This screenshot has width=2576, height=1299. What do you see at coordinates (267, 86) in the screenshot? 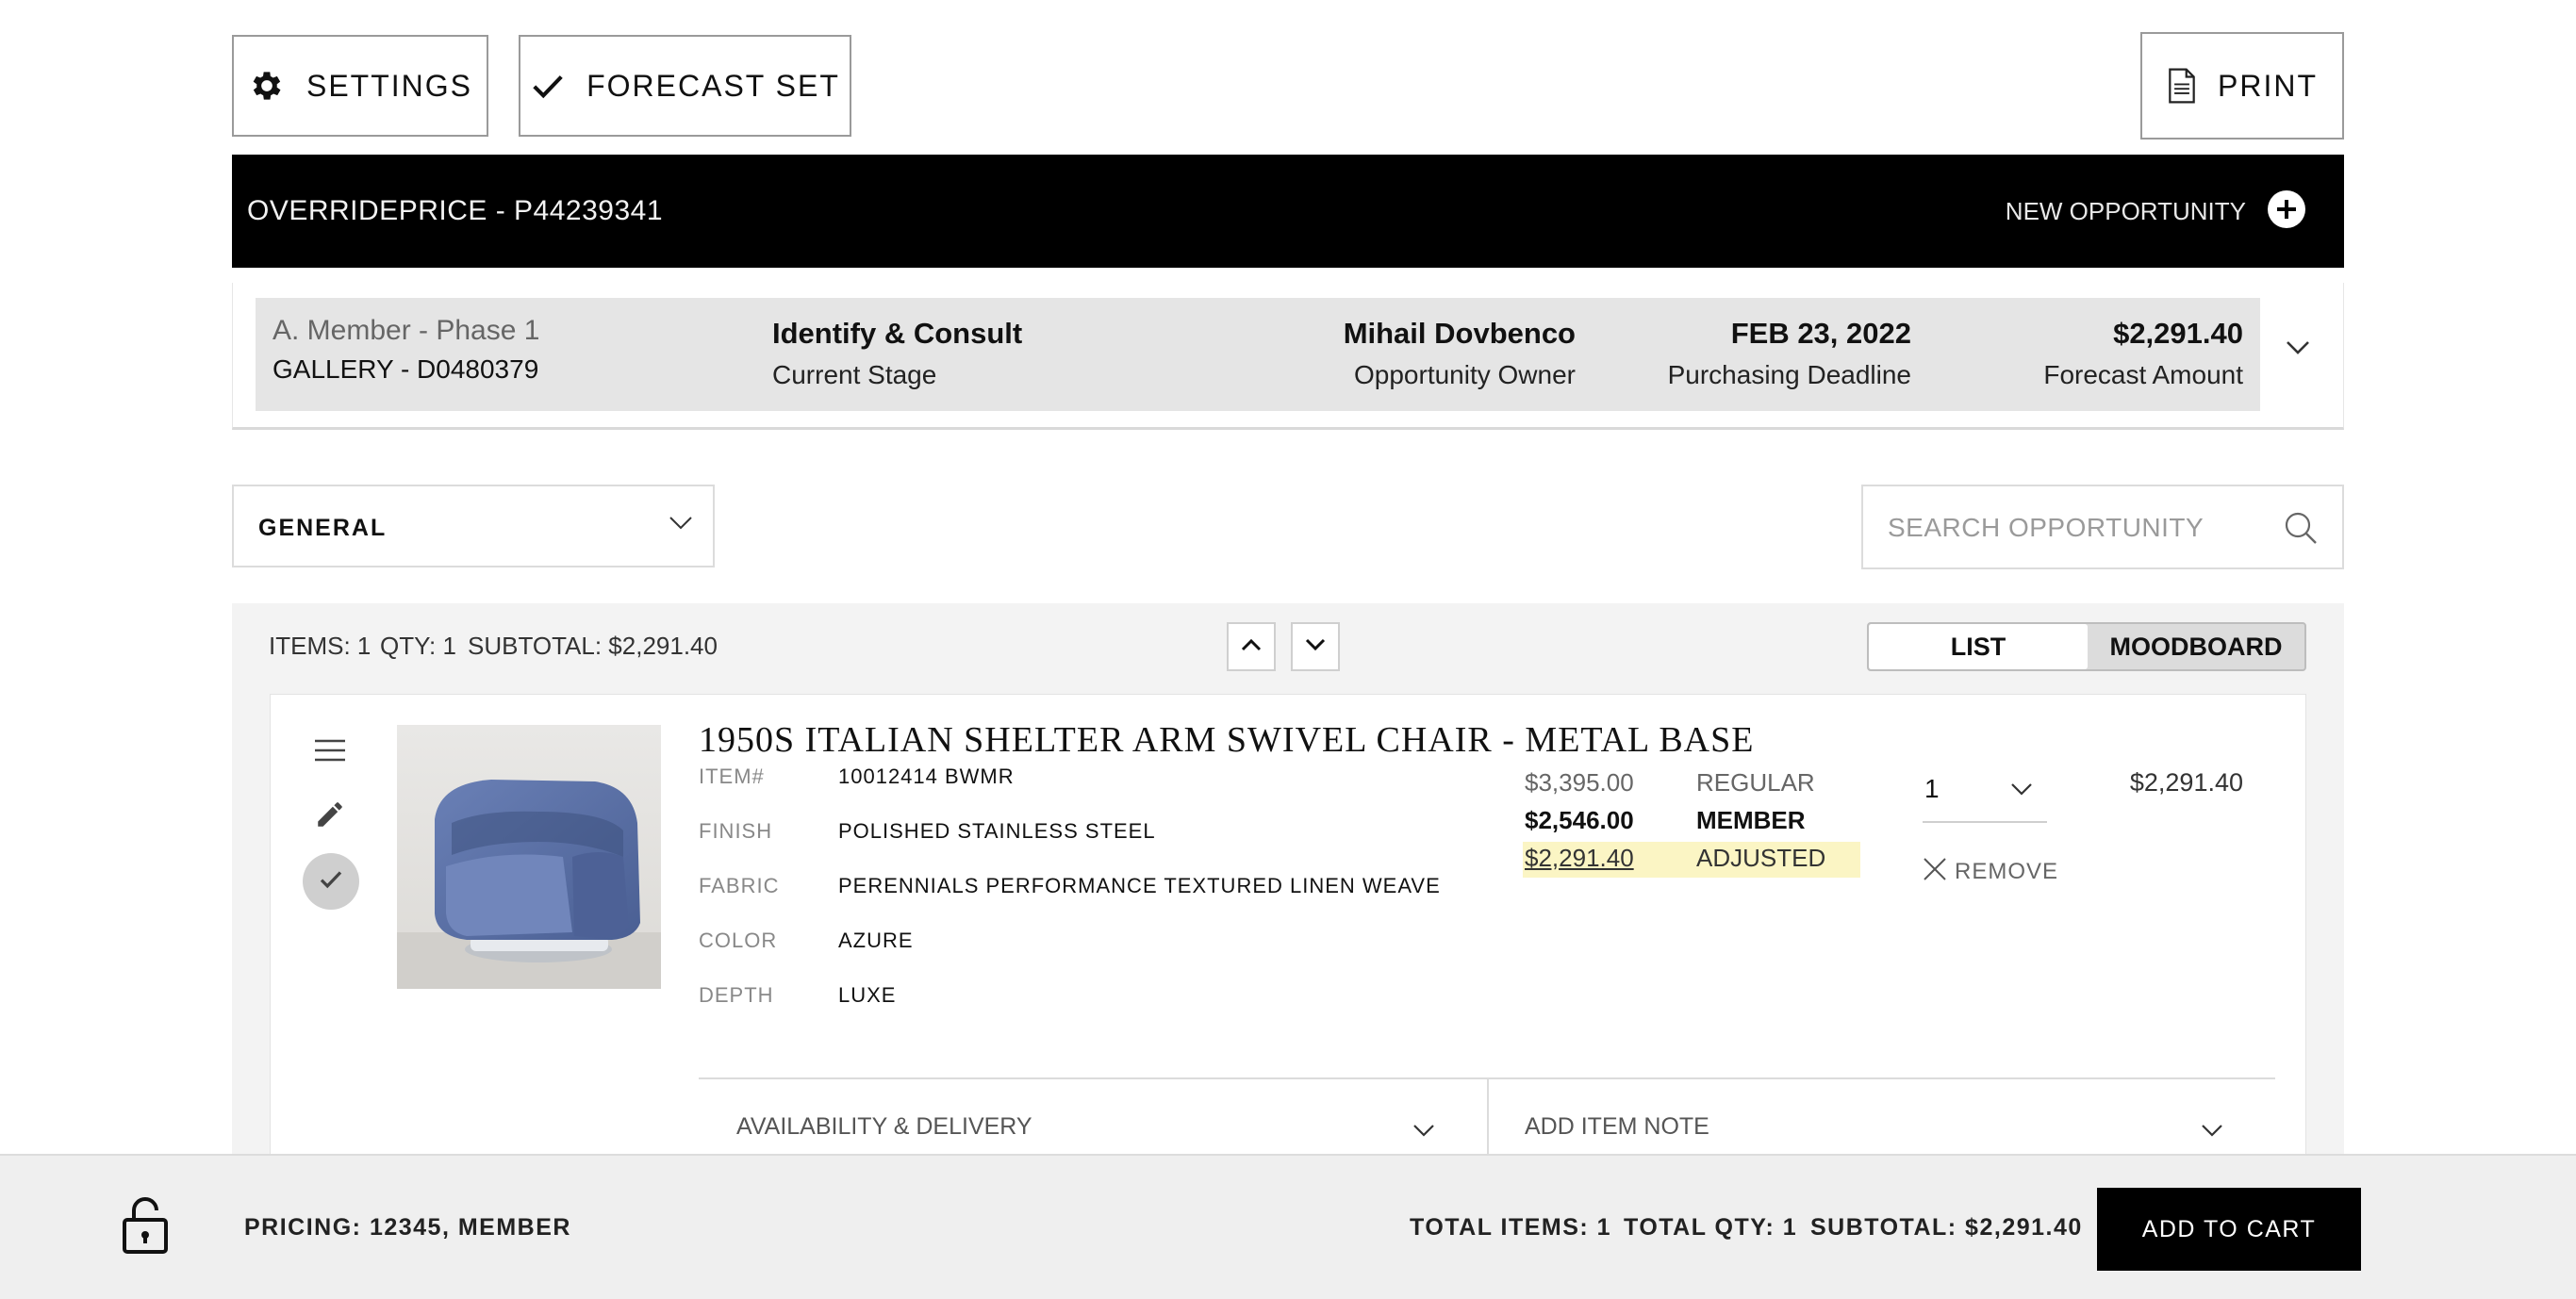
I see `gear-icon` at bounding box center [267, 86].